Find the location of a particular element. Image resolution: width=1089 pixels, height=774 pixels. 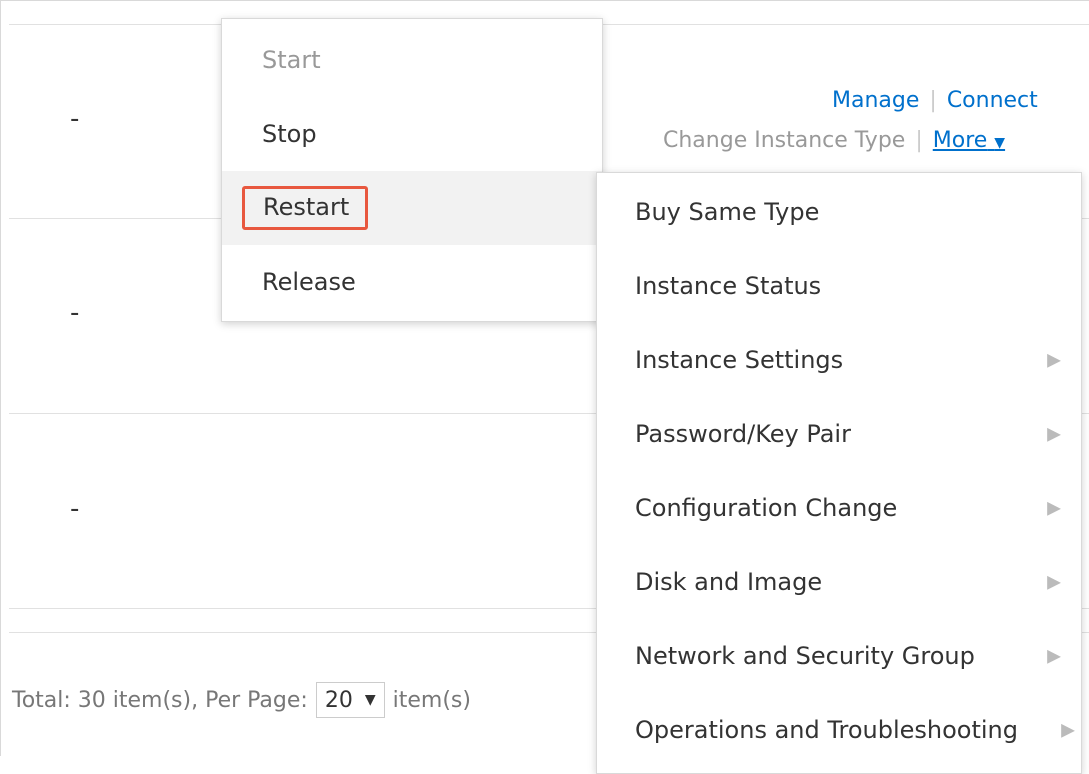

menu-item-disk-and-image: Disk and Image ▶ is located at coordinates (839, 582).